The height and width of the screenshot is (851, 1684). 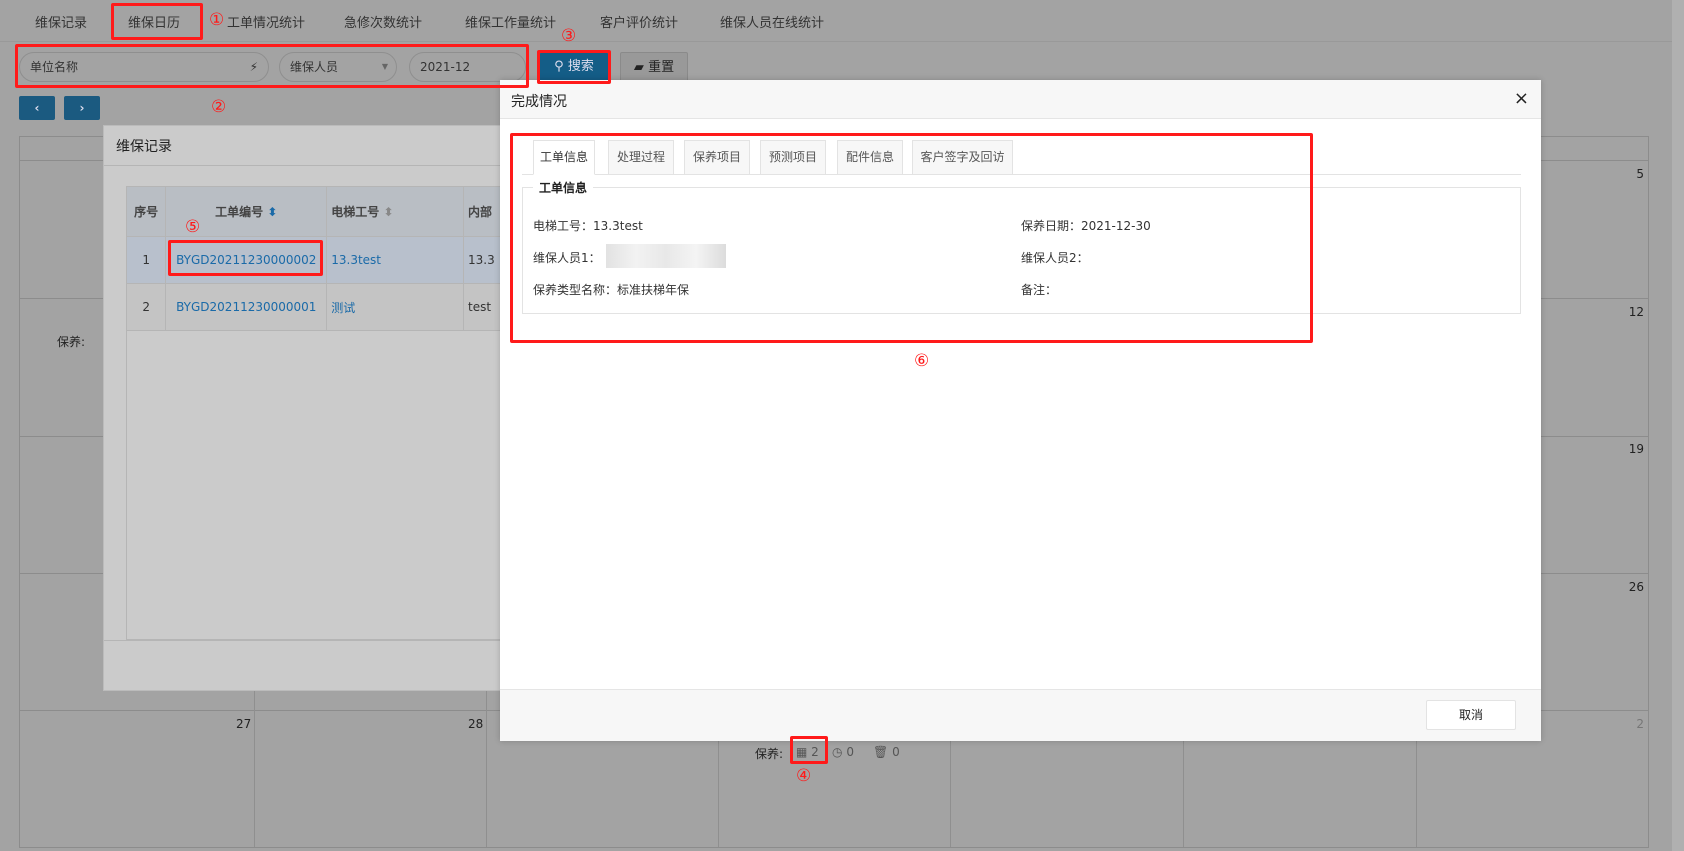 What do you see at coordinates (1521, 98) in the screenshot?
I see `close-icon: ×` at bounding box center [1521, 98].